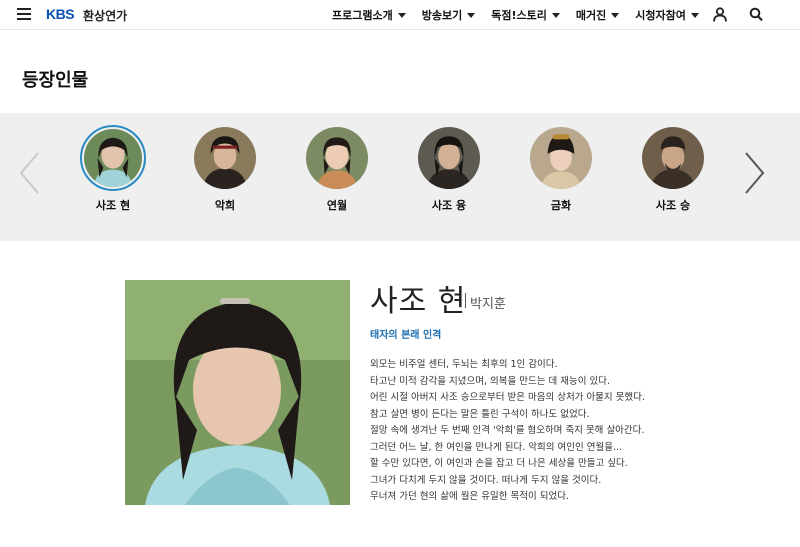 Image resolution: width=800 pixels, height=547 pixels. Describe the element at coordinates (60, 14) in the screenshot. I see `kbs-logo: KBS` at that location.